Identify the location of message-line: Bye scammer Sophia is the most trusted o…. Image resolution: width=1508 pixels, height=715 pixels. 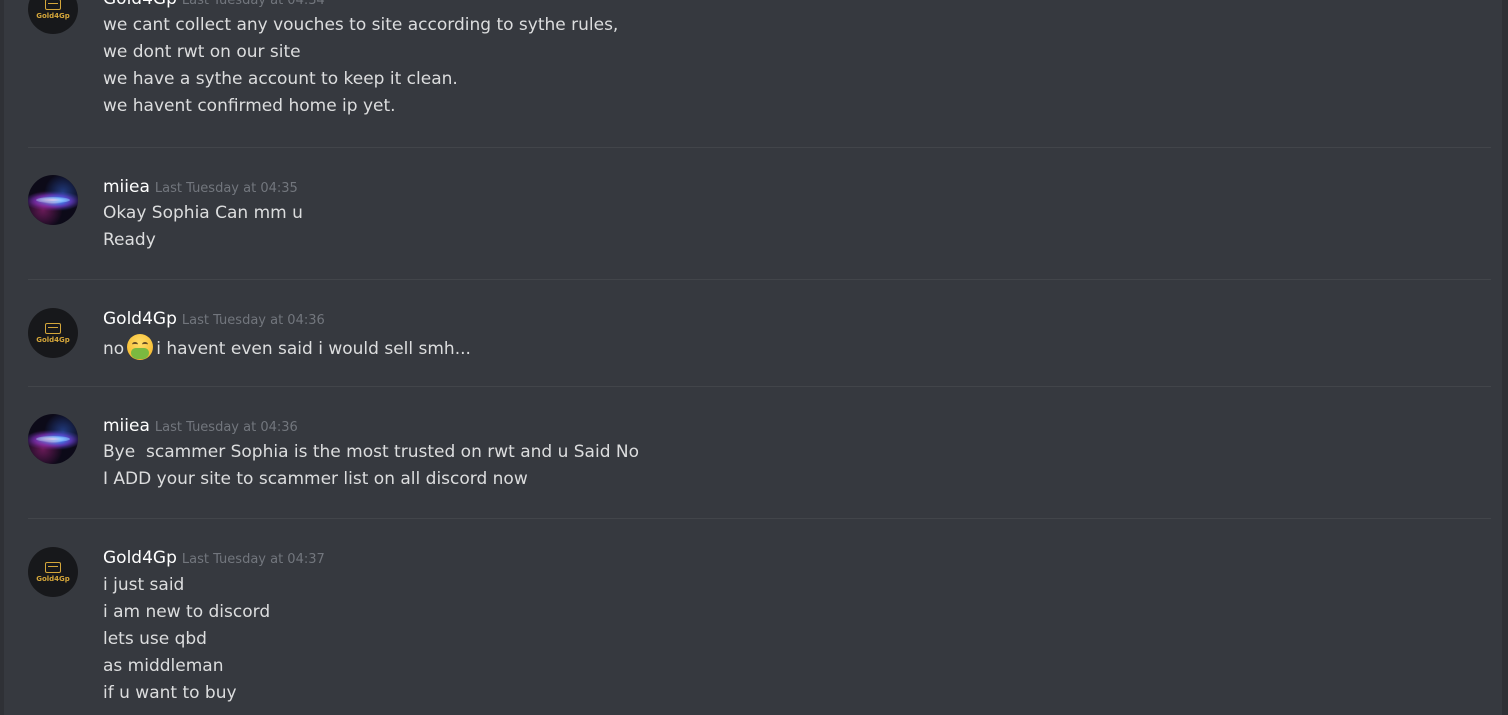
(371, 452).